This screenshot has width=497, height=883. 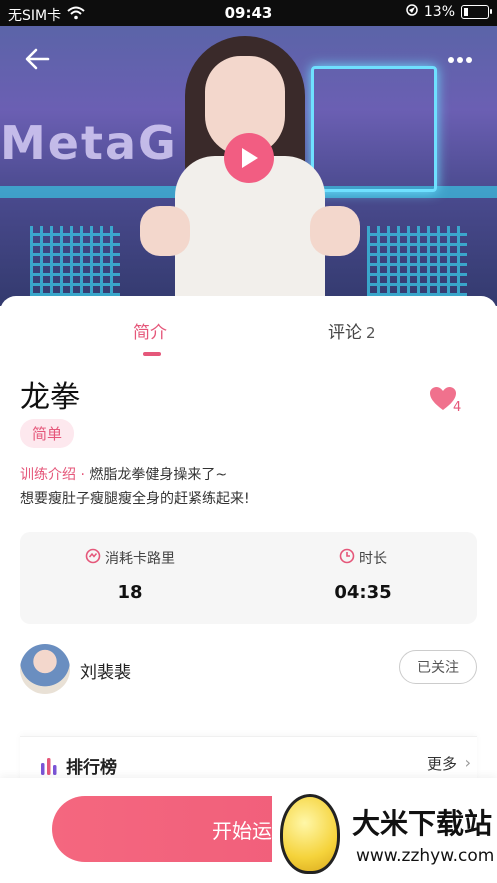 What do you see at coordinates (248, 578) in the screenshot?
I see `stats-card: 消耗卡路里 18 时长 04:35` at bounding box center [248, 578].